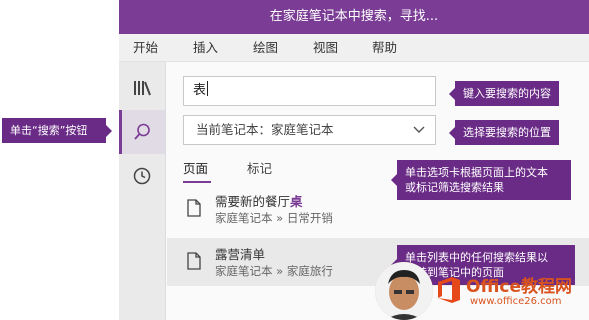 Image resolution: width=589 pixels, height=320 pixels. I want to click on callout-tabs-line-2: 或标记筛选搜索结果, so click(454, 187).